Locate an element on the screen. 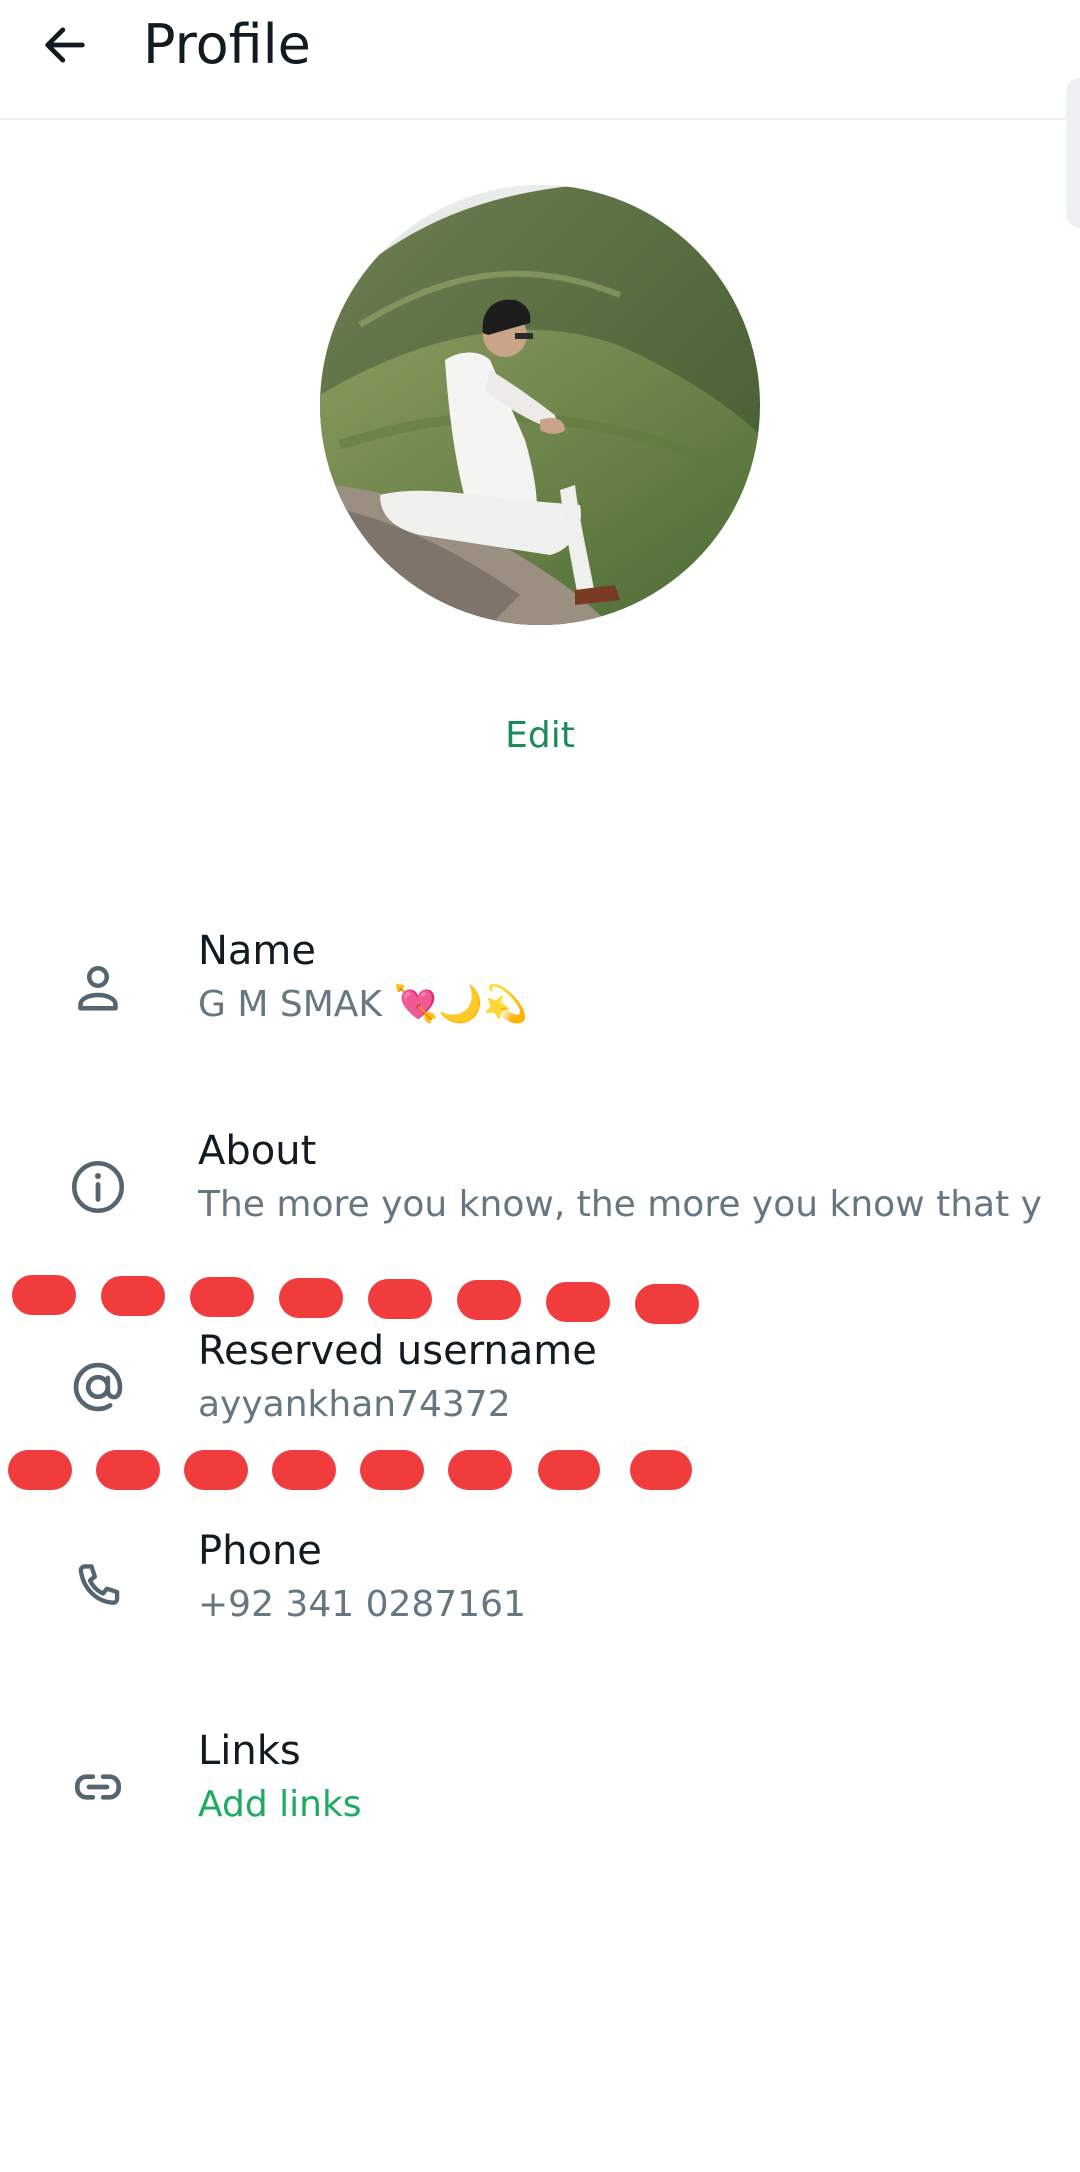 The width and height of the screenshot is (1080, 2172). profile-photo is located at coordinates (540, 405).